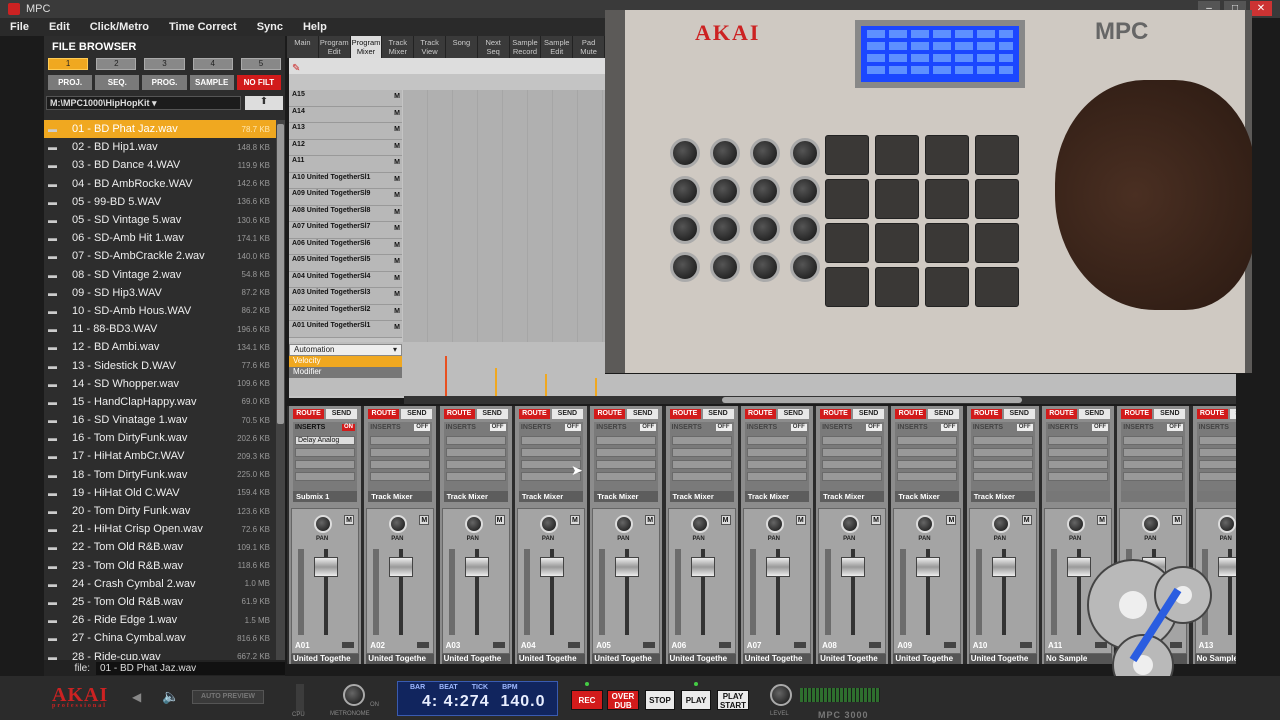  What do you see at coordinates (345, 98) in the screenshot?
I see `track-row: A15 M` at bounding box center [345, 98].